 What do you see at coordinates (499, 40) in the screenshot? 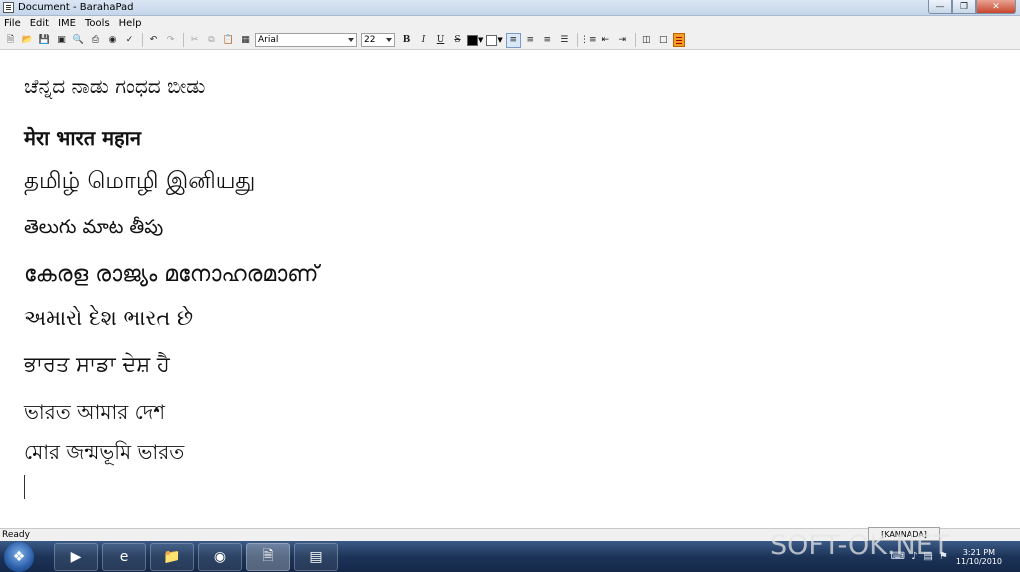
I see `highlight-color-dropdown-icon: ▼` at bounding box center [499, 40].